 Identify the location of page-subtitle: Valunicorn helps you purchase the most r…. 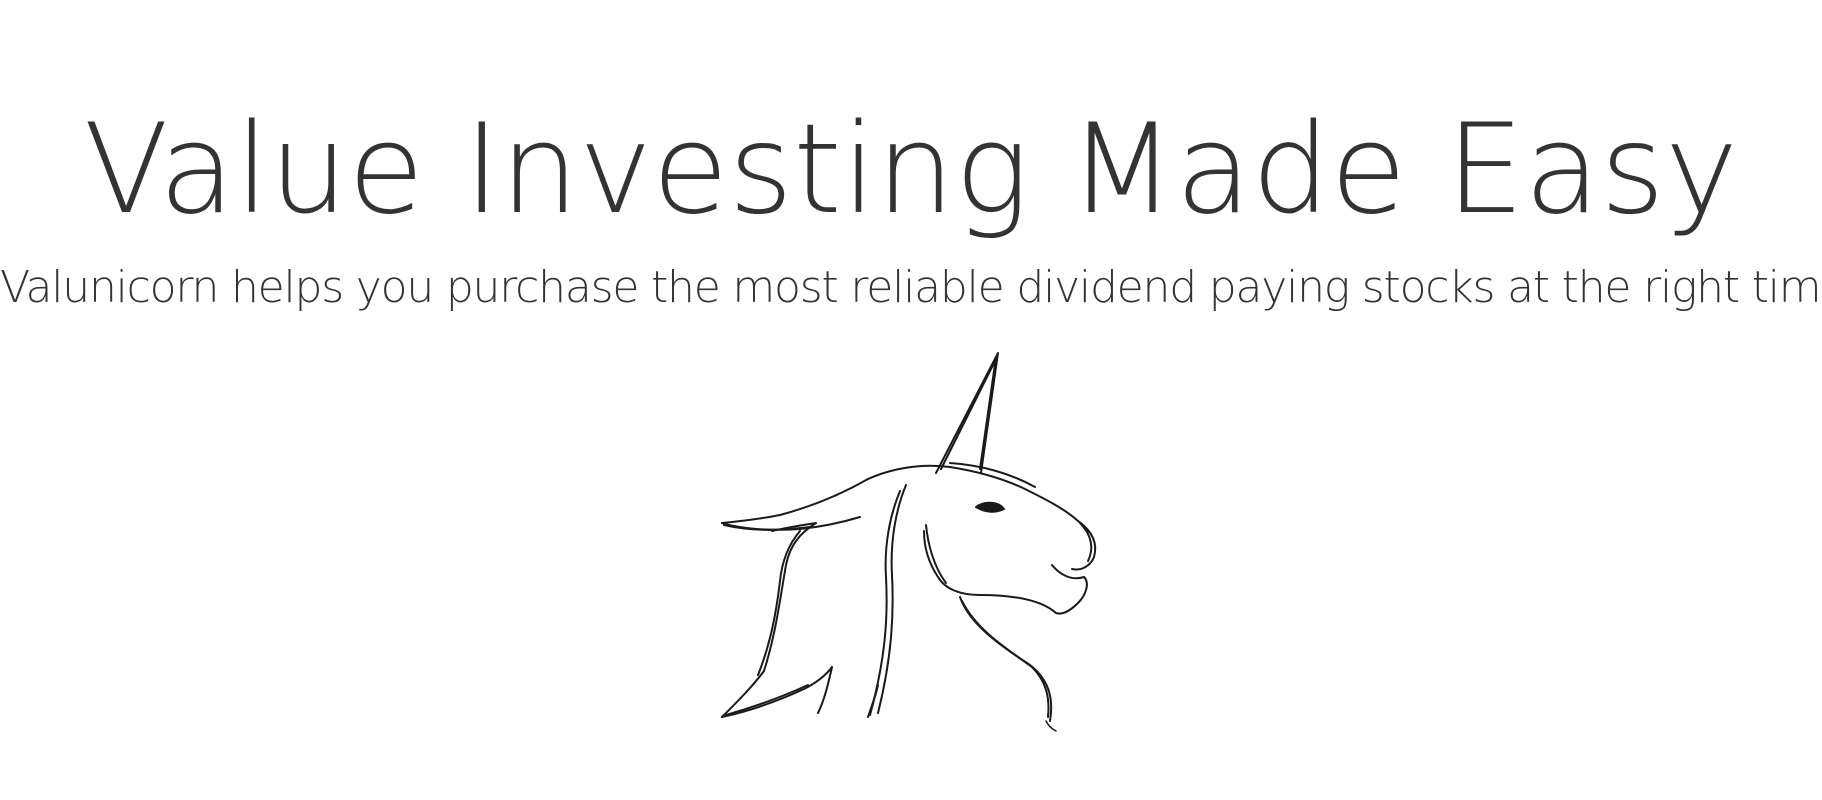
(911, 287).